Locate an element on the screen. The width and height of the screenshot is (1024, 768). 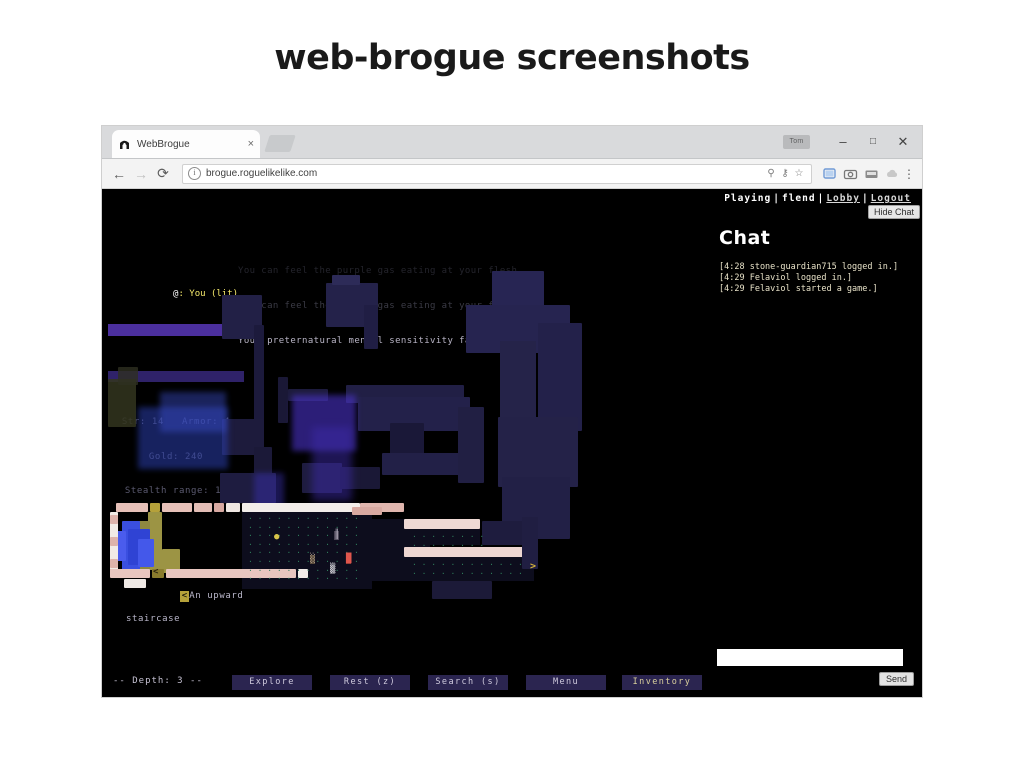
camera-icon is located at coordinates (850, 174).